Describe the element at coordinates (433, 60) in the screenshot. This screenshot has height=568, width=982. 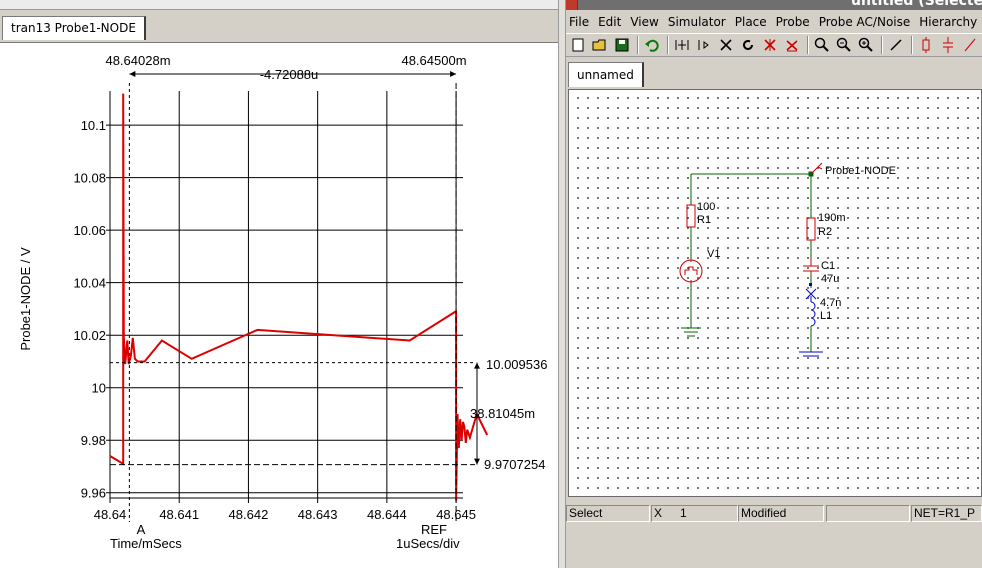
I see `cursor-ref-time: 48.64500m` at that location.